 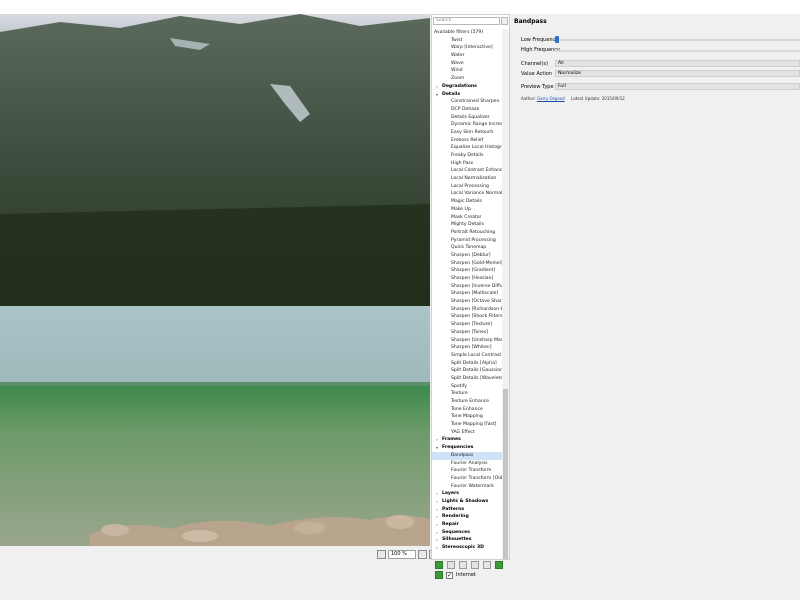 What do you see at coordinates (468, 71) in the screenshot?
I see `filter-item: Wind` at bounding box center [468, 71].